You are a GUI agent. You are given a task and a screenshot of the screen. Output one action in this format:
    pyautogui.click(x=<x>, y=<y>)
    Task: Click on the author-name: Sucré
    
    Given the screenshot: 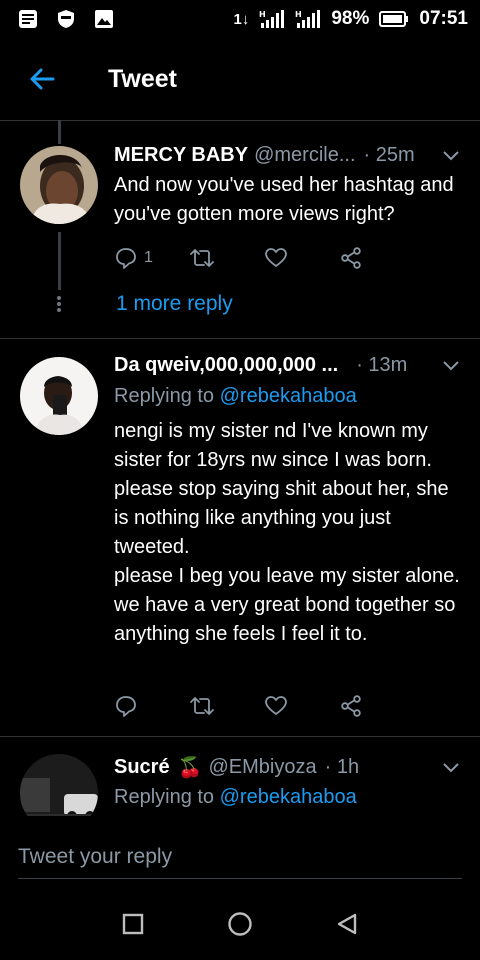 What is the action you would take?
    pyautogui.click(x=142, y=767)
    